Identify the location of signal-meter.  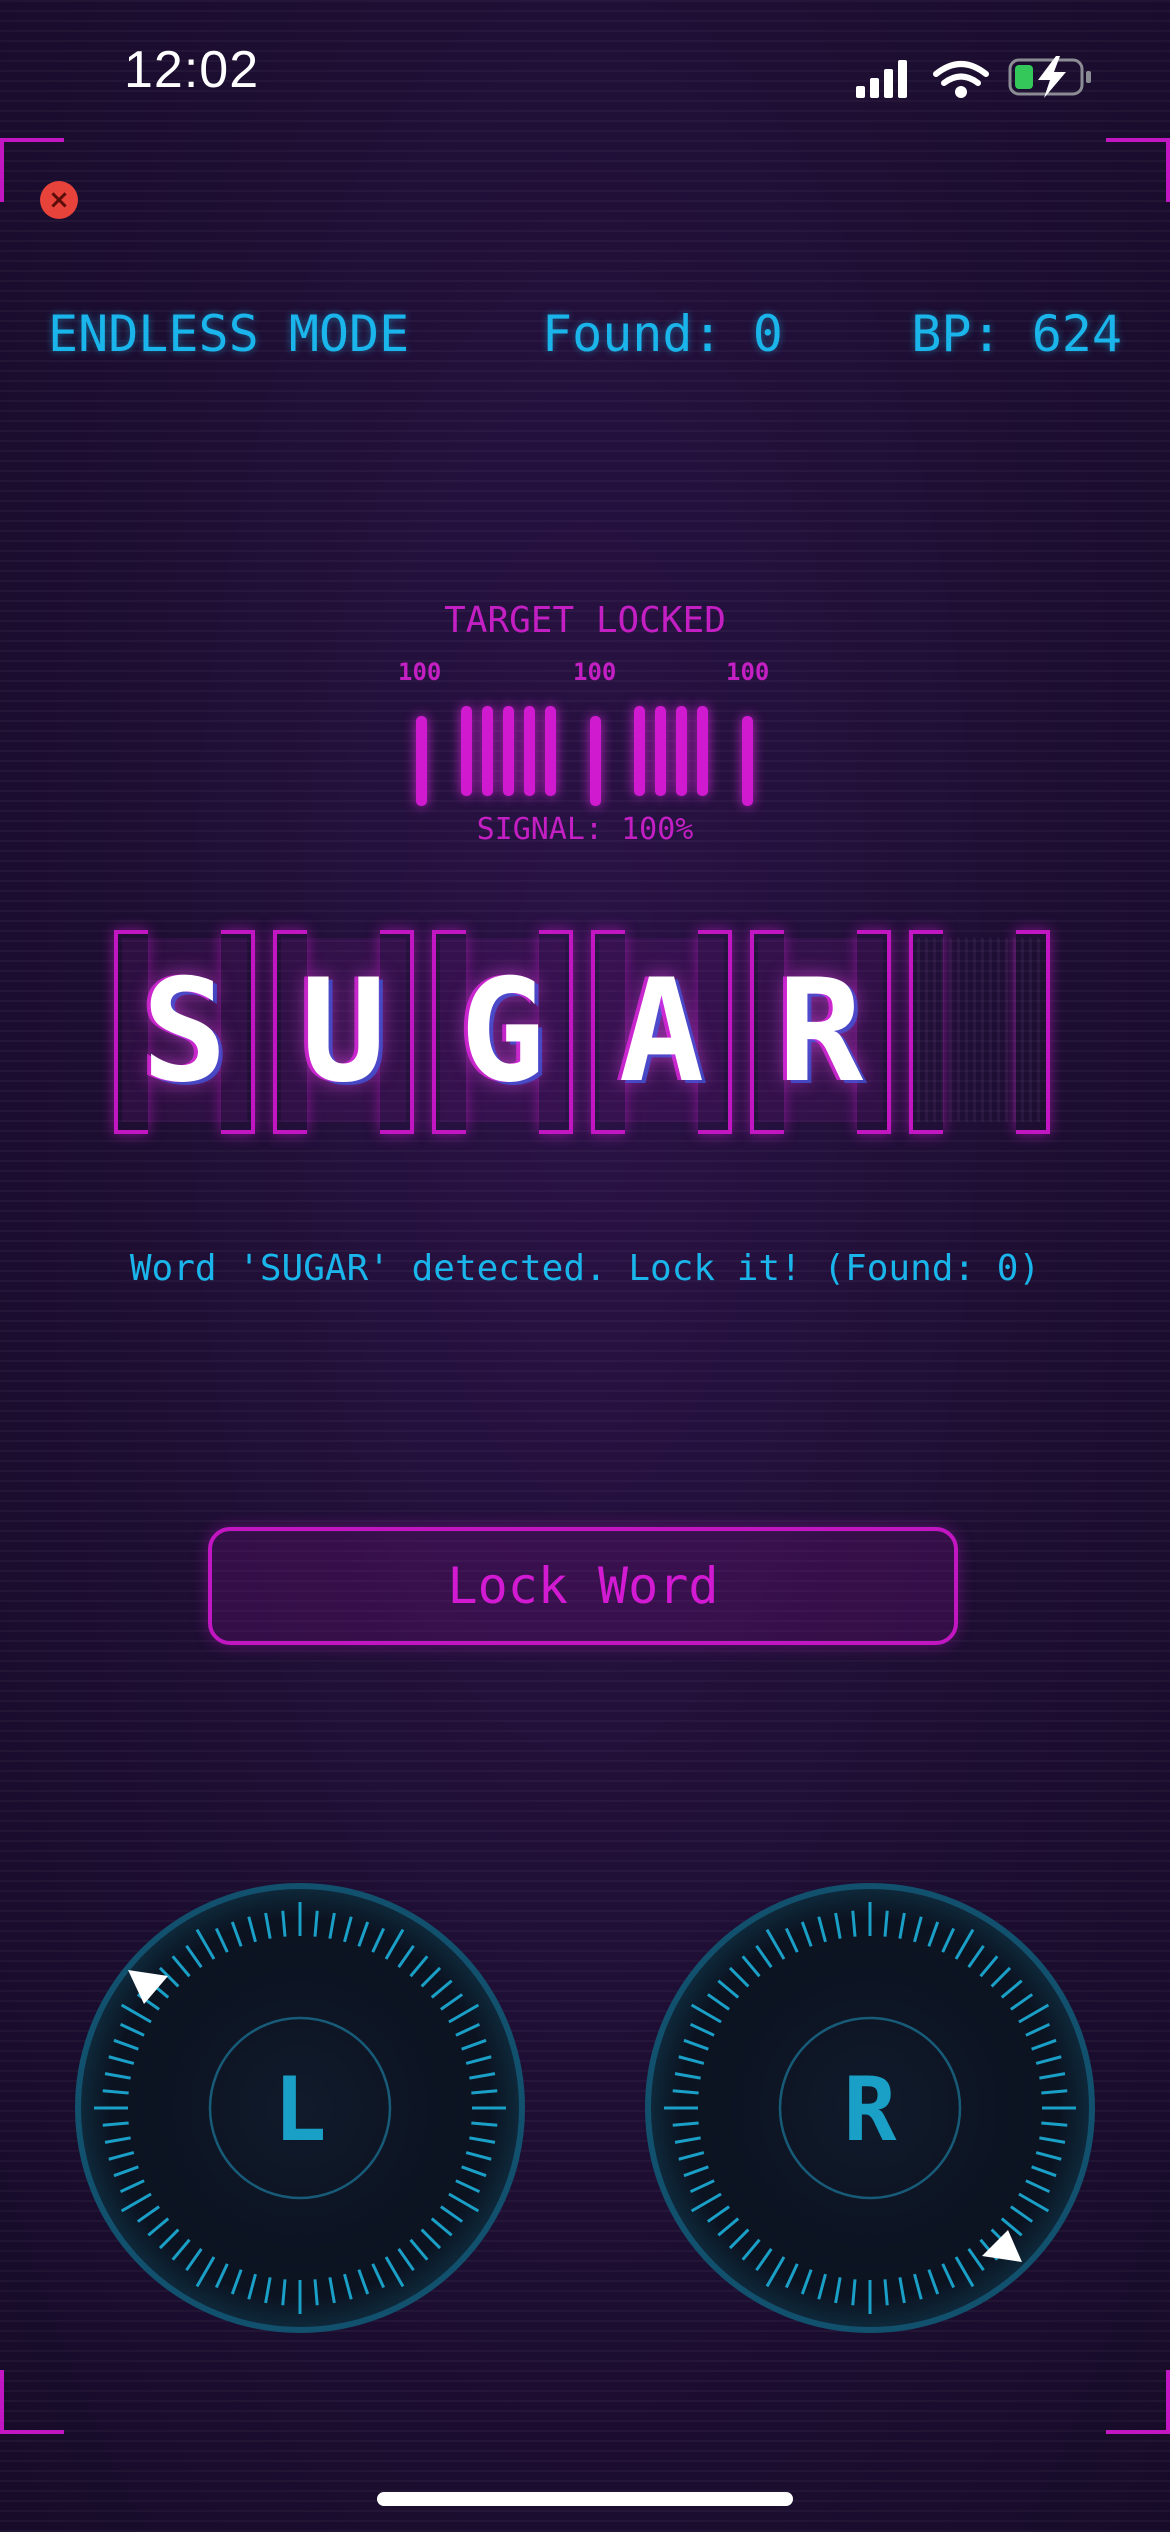
(585, 755).